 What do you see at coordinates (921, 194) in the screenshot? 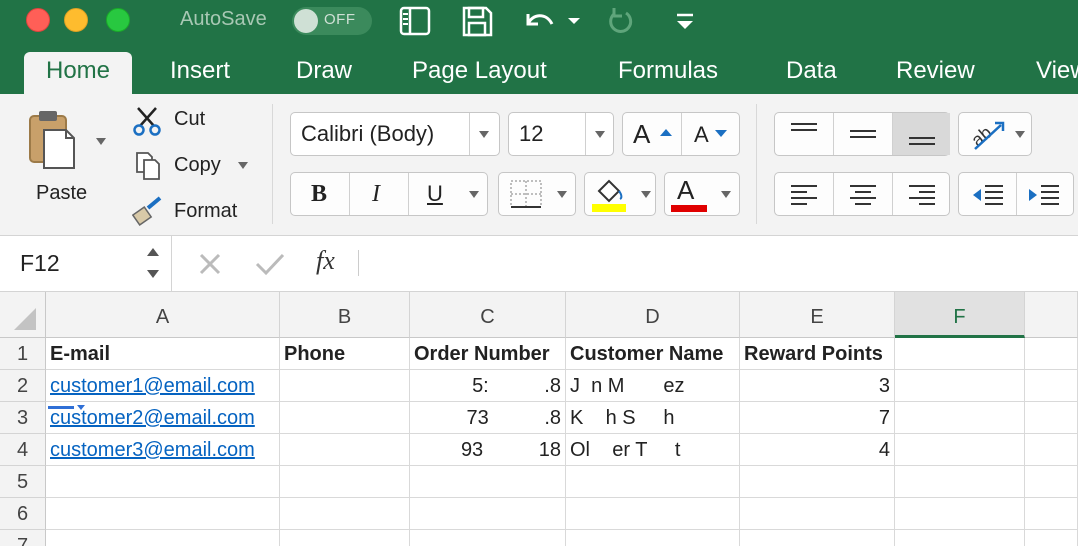
I see `align-right-button` at bounding box center [921, 194].